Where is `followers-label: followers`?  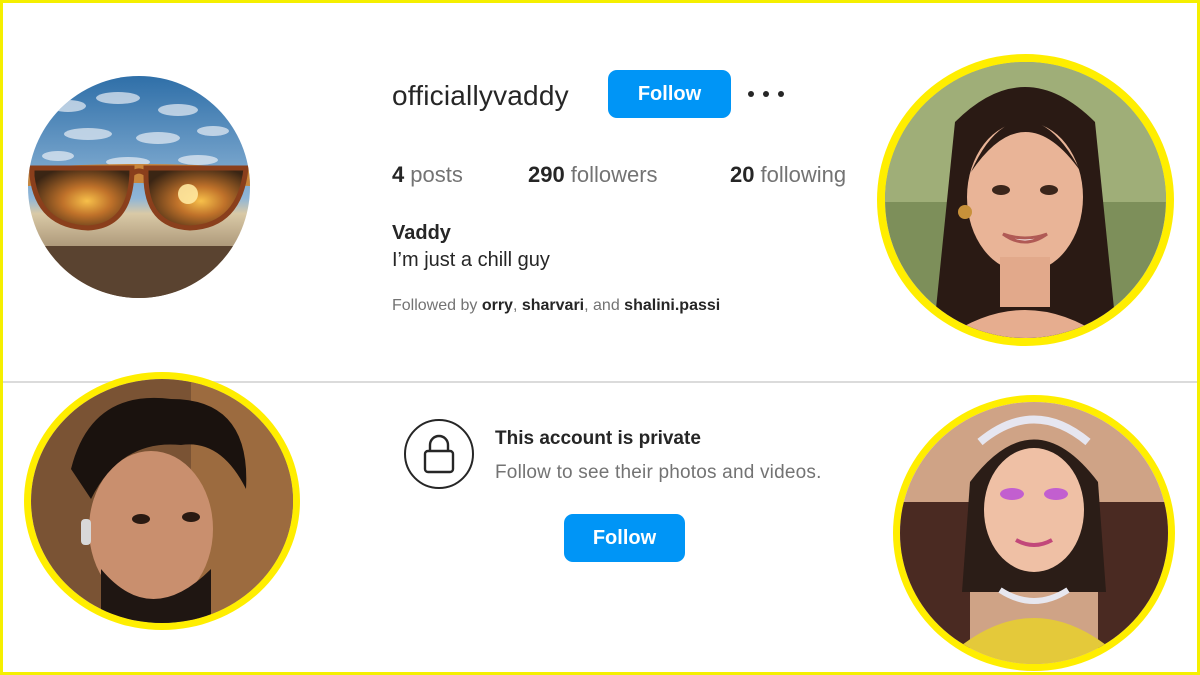 followers-label: followers is located at coordinates (614, 174).